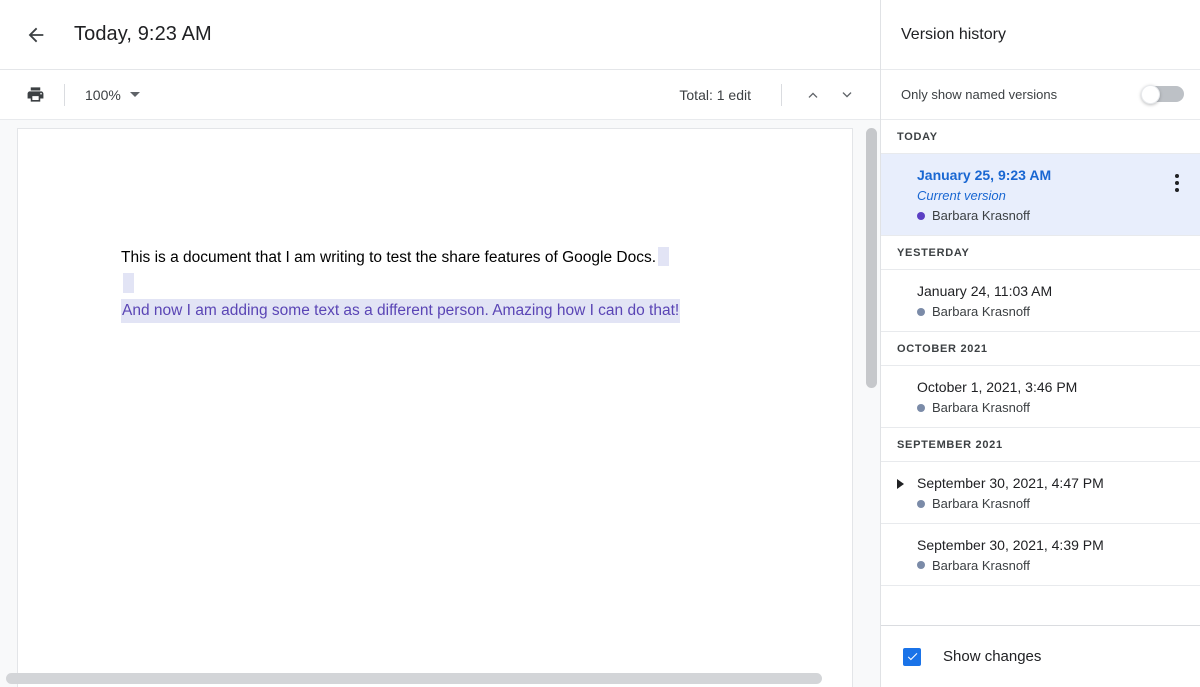 The image size is (1200, 687). I want to click on print-button, so click(35, 95).